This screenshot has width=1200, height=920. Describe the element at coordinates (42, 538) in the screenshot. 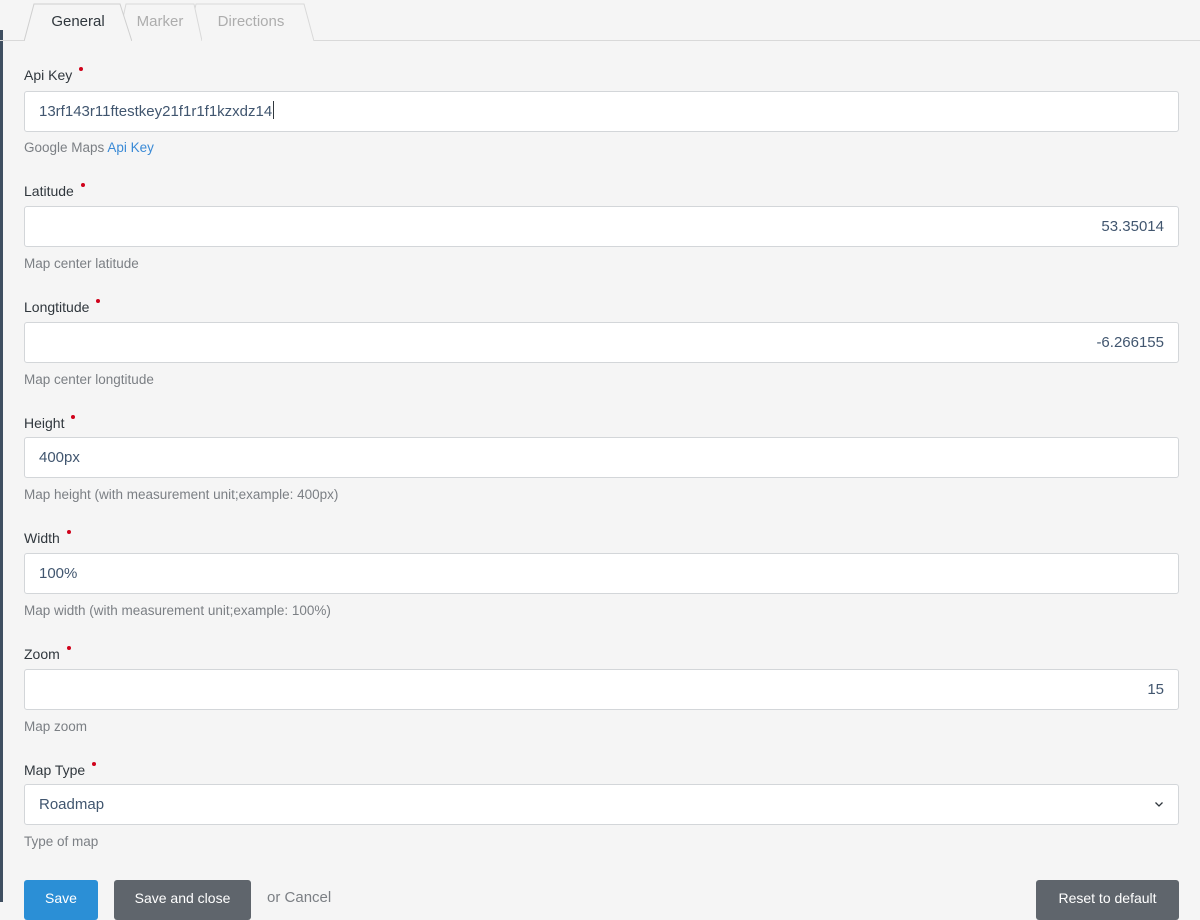

I see `width-label-text: Width` at that location.